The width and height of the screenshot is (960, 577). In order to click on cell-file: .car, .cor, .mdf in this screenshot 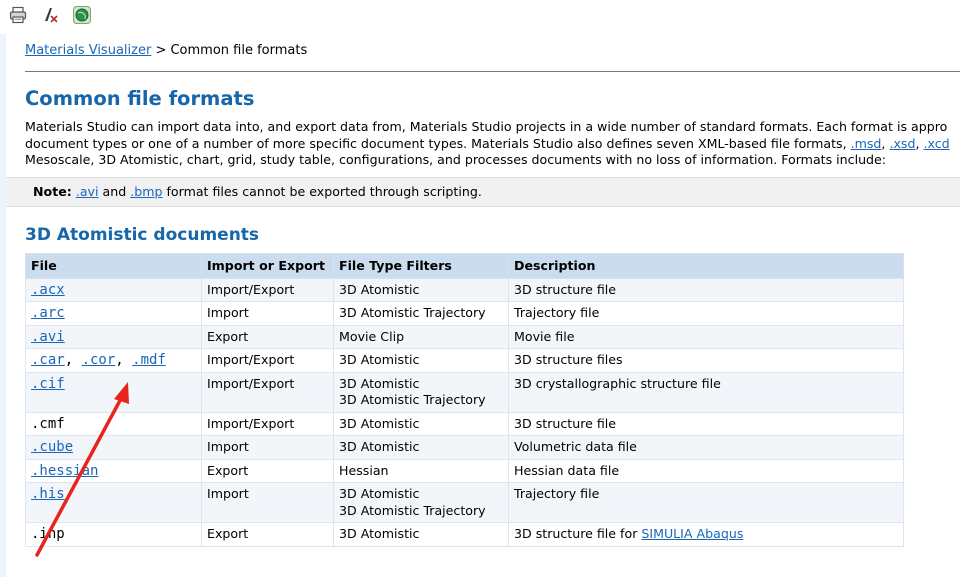, I will do `click(113, 360)`.